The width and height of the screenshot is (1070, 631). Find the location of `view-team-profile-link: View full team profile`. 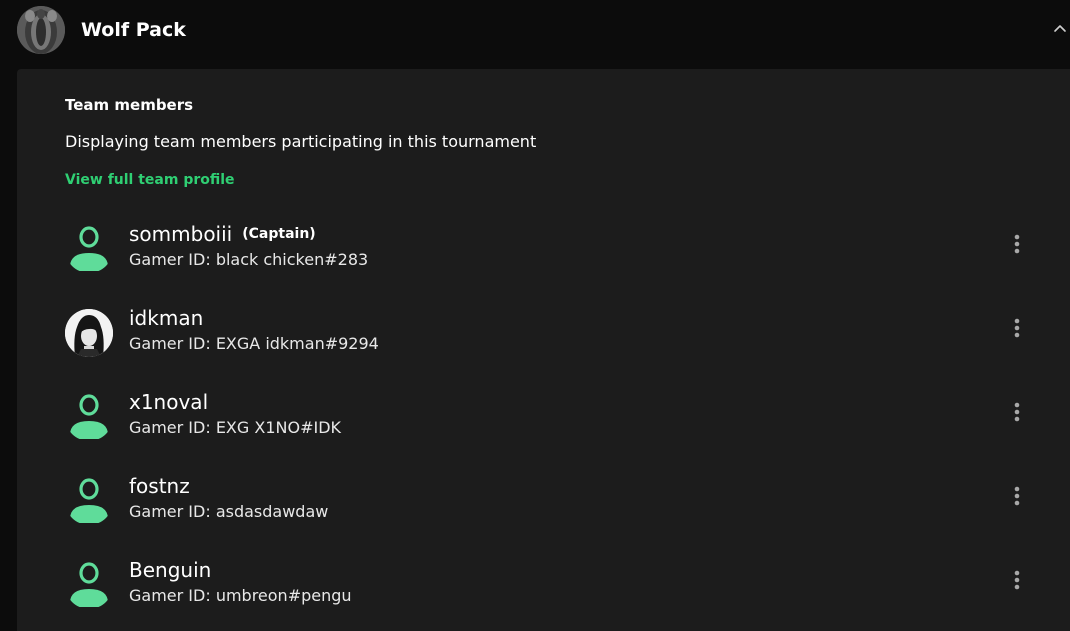

view-team-profile-link: View full team profile is located at coordinates (150, 180).